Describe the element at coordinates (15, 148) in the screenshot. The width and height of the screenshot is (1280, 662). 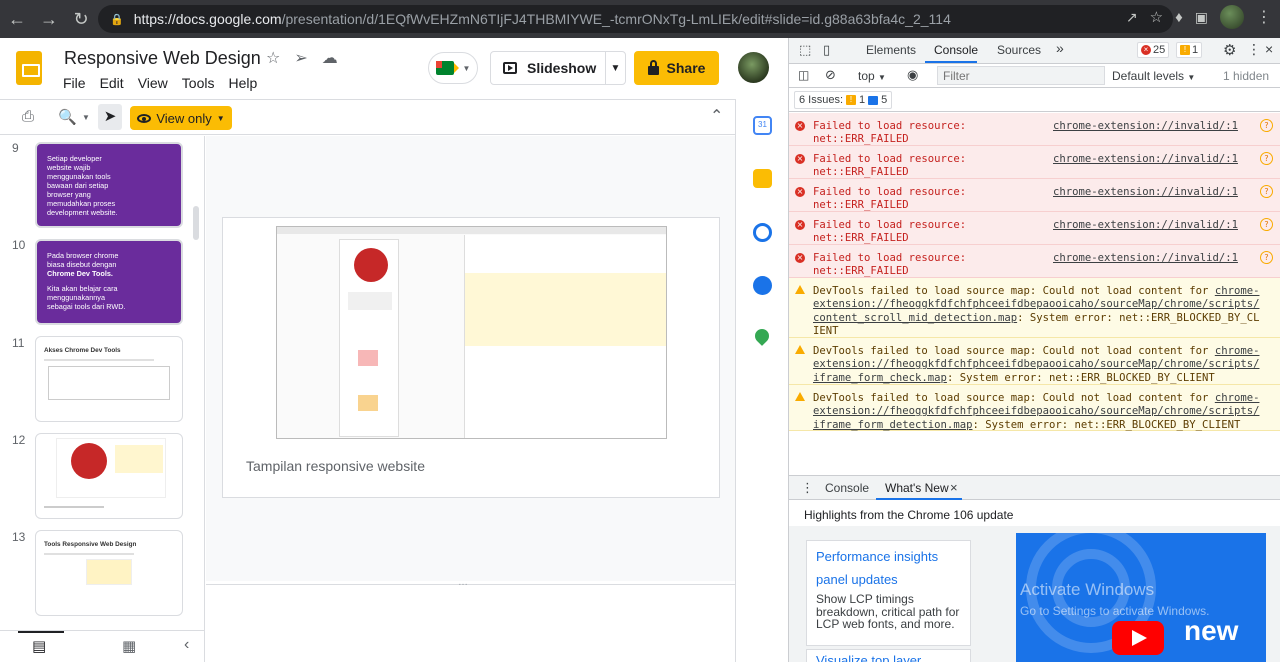
I see `slide-number: 9` at that location.